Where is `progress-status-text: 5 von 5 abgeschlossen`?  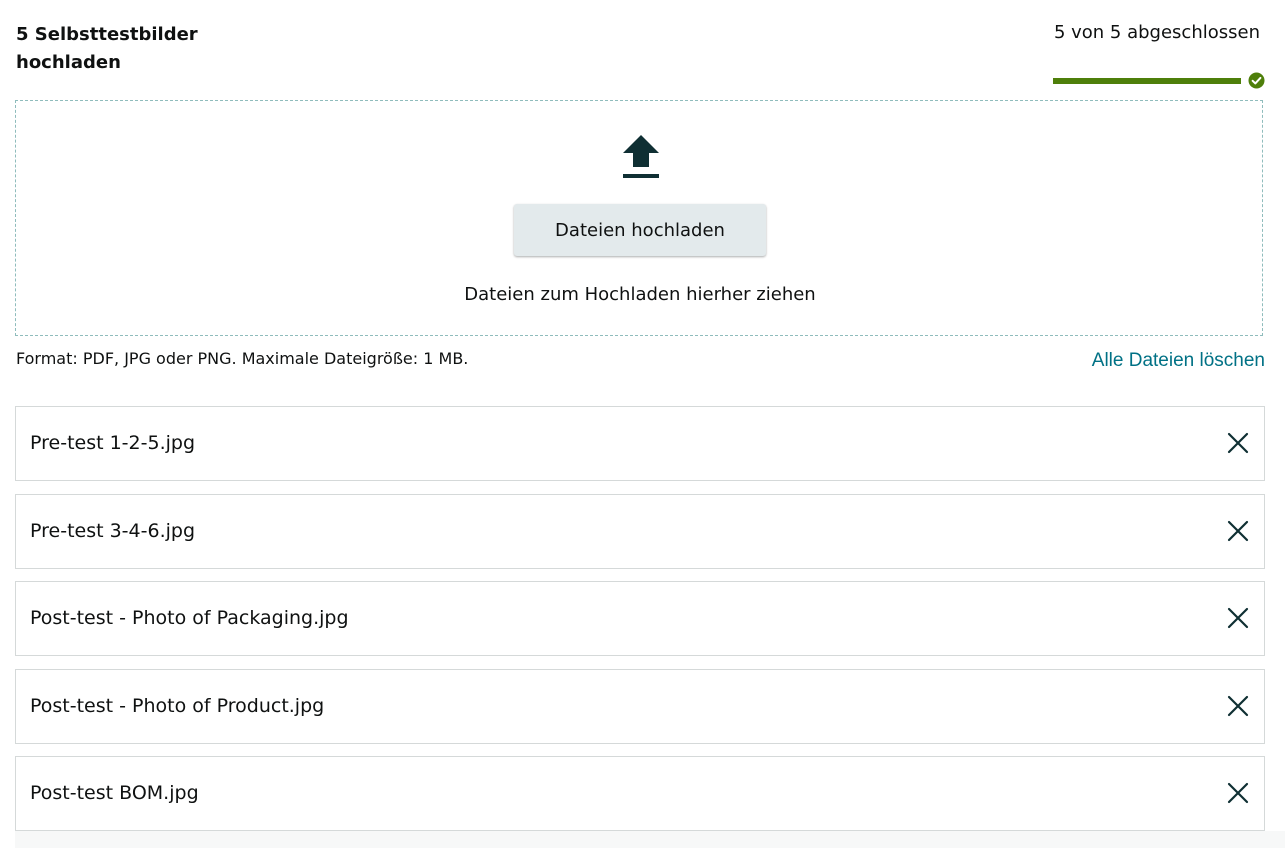 progress-status-text: 5 von 5 abgeschlossen is located at coordinates (1156, 32).